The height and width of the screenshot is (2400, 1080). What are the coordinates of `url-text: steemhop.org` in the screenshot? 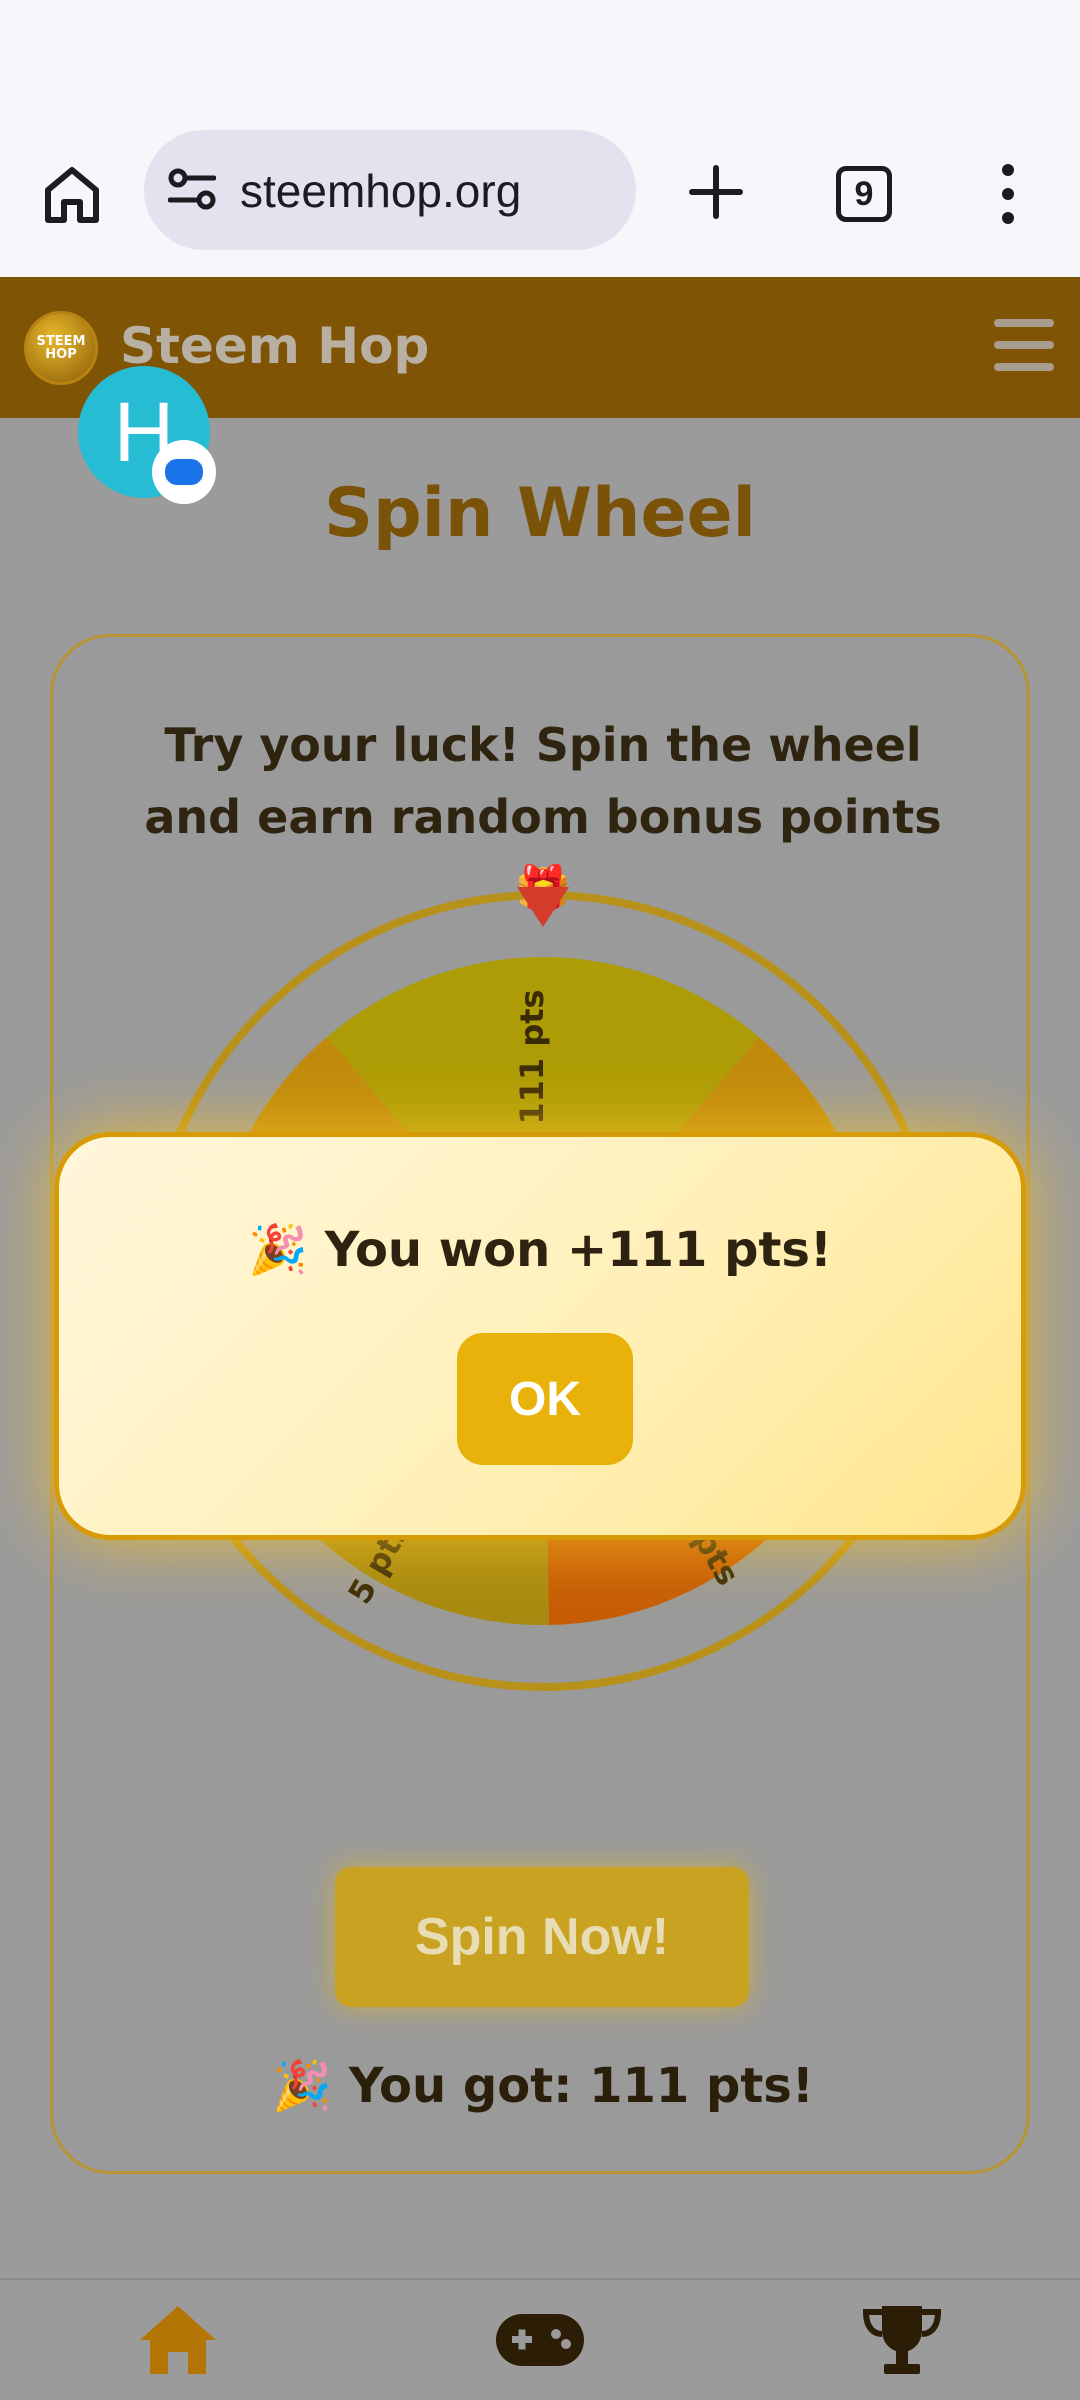 It's located at (380, 191).